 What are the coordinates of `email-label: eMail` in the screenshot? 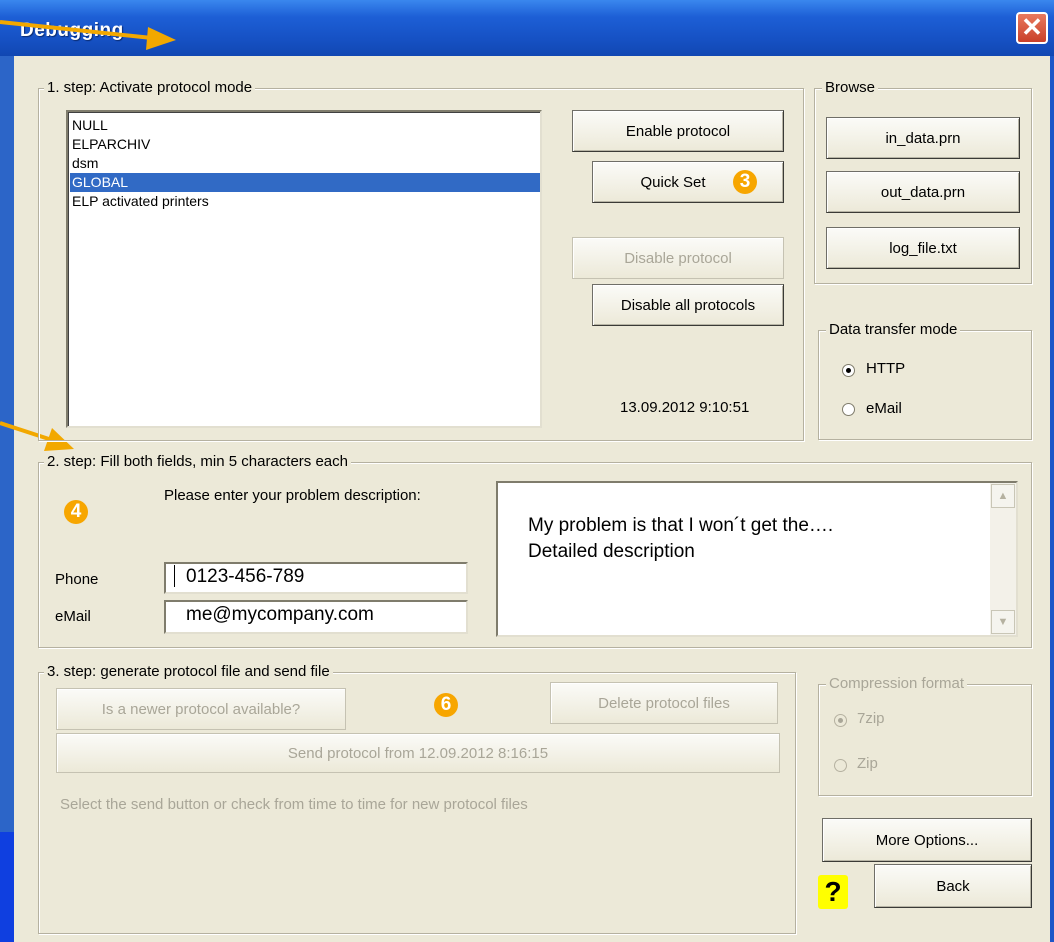 It's located at (73, 616).